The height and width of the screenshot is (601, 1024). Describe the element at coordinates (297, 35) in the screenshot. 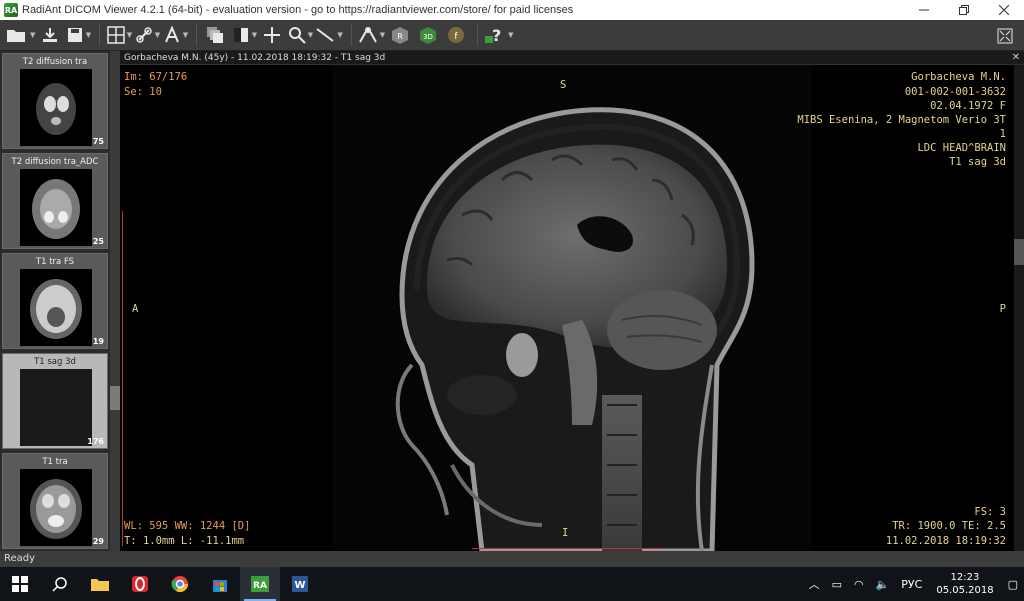

I see `magnifier-icon` at that location.